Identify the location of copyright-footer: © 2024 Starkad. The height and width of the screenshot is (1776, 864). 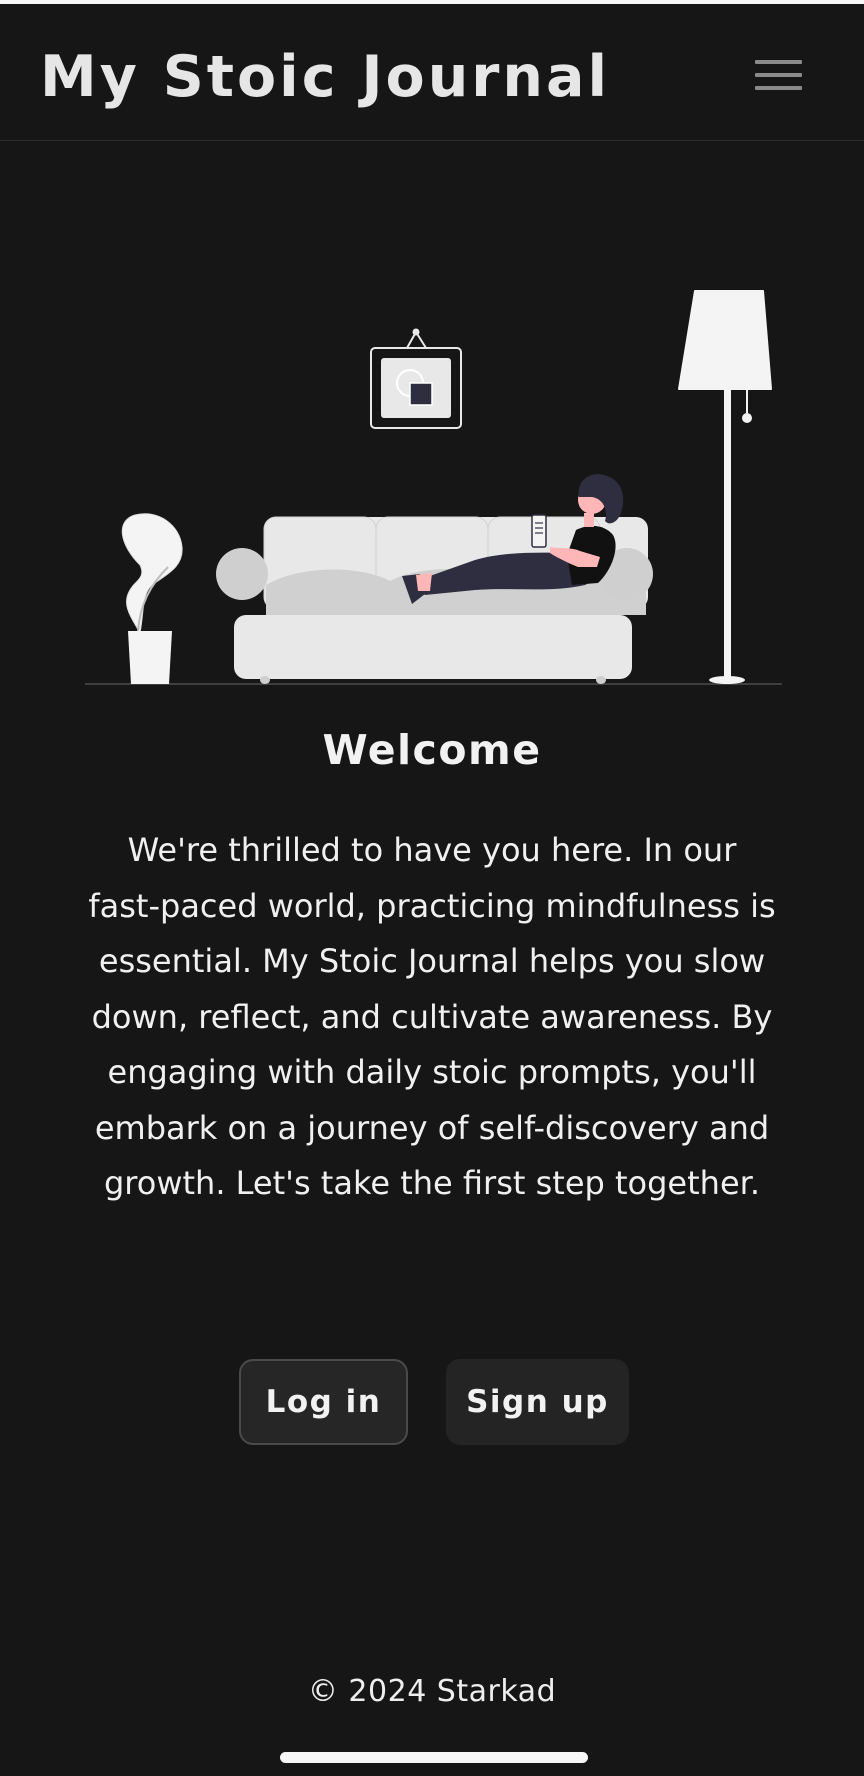
(432, 1691).